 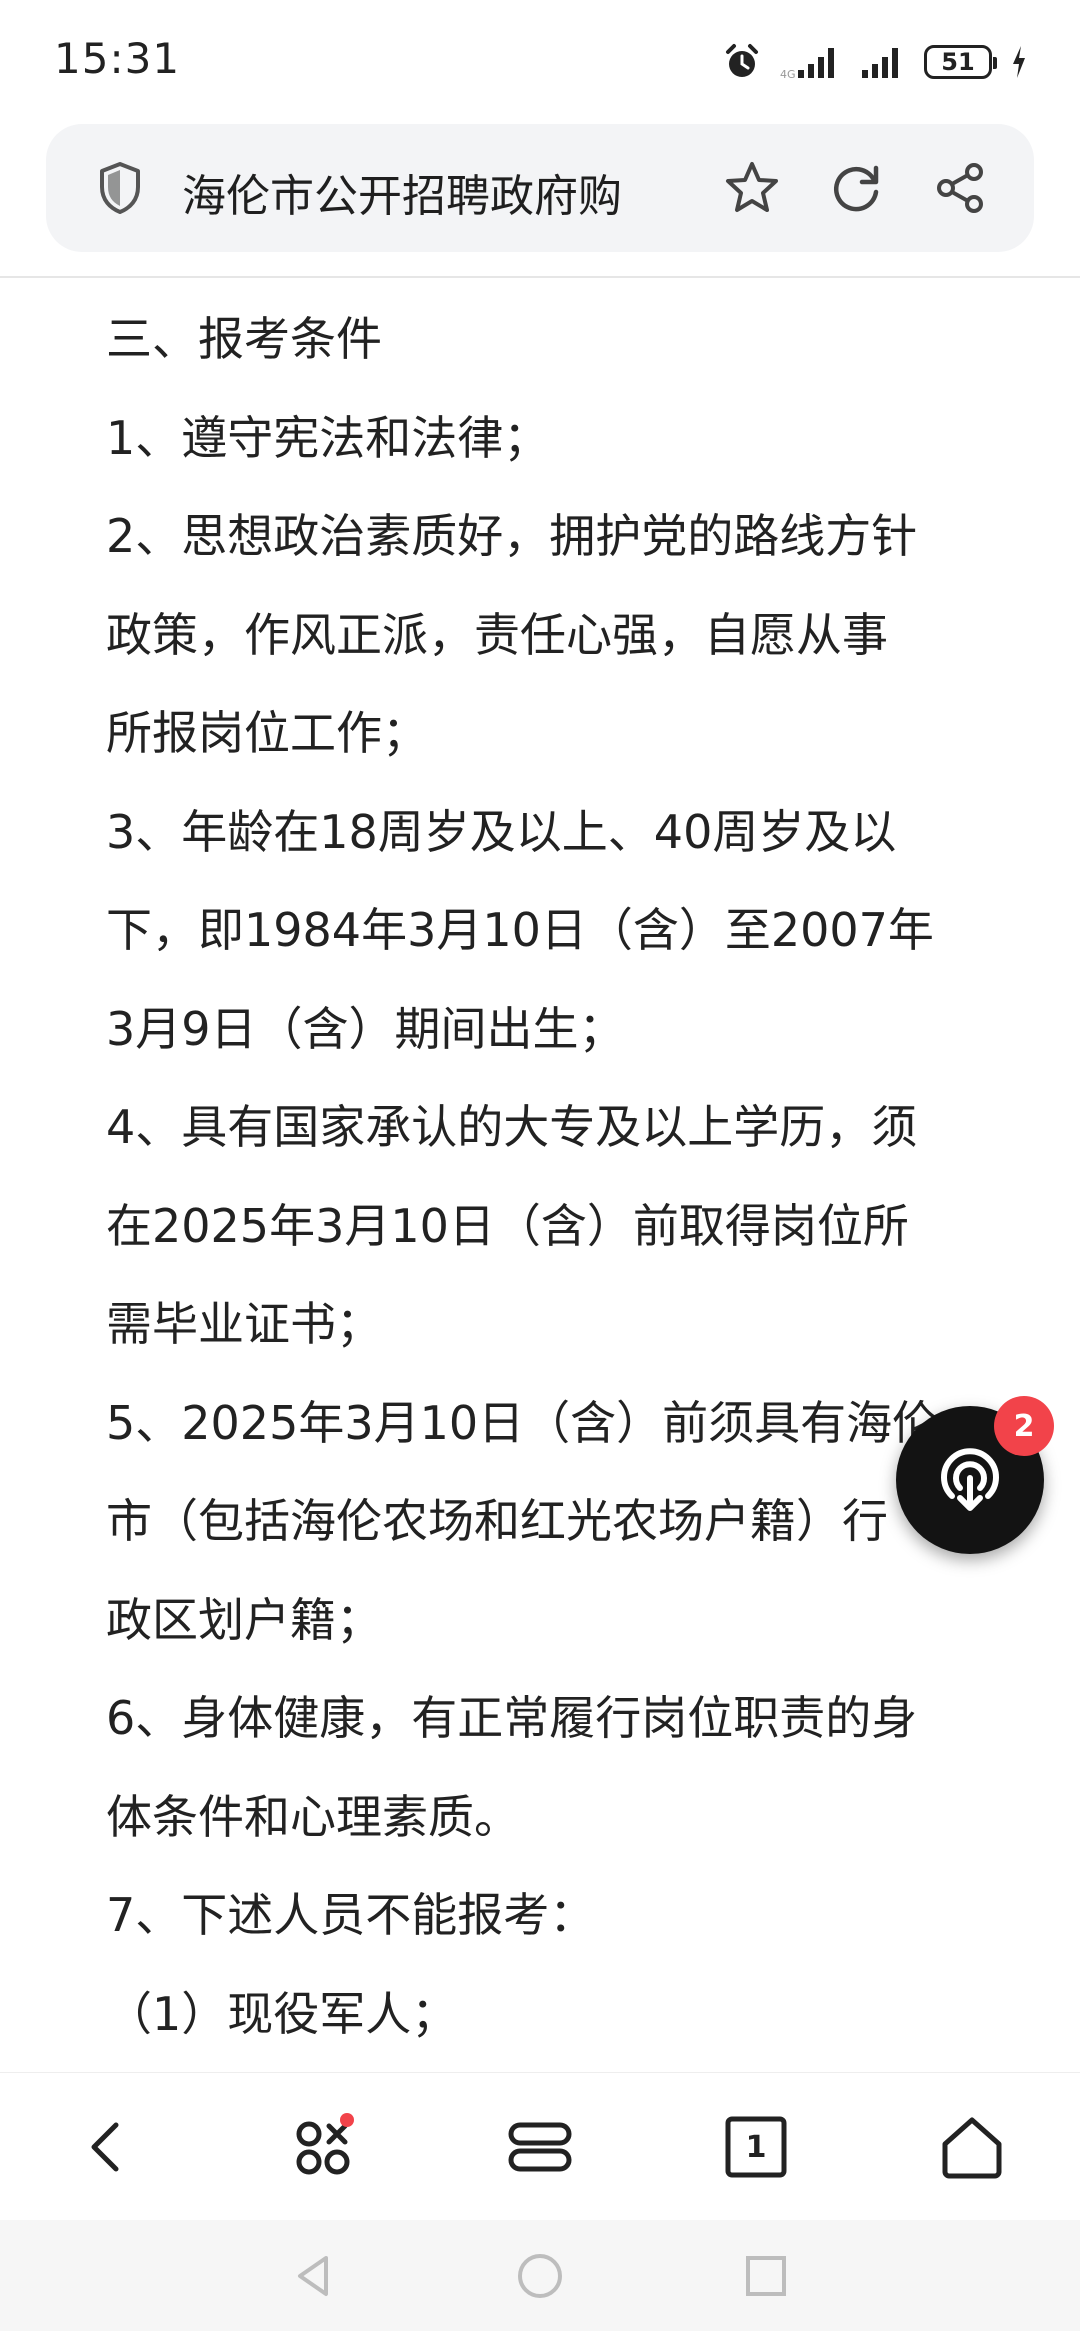 I want to click on apps-button, so click(x=324, y=2147).